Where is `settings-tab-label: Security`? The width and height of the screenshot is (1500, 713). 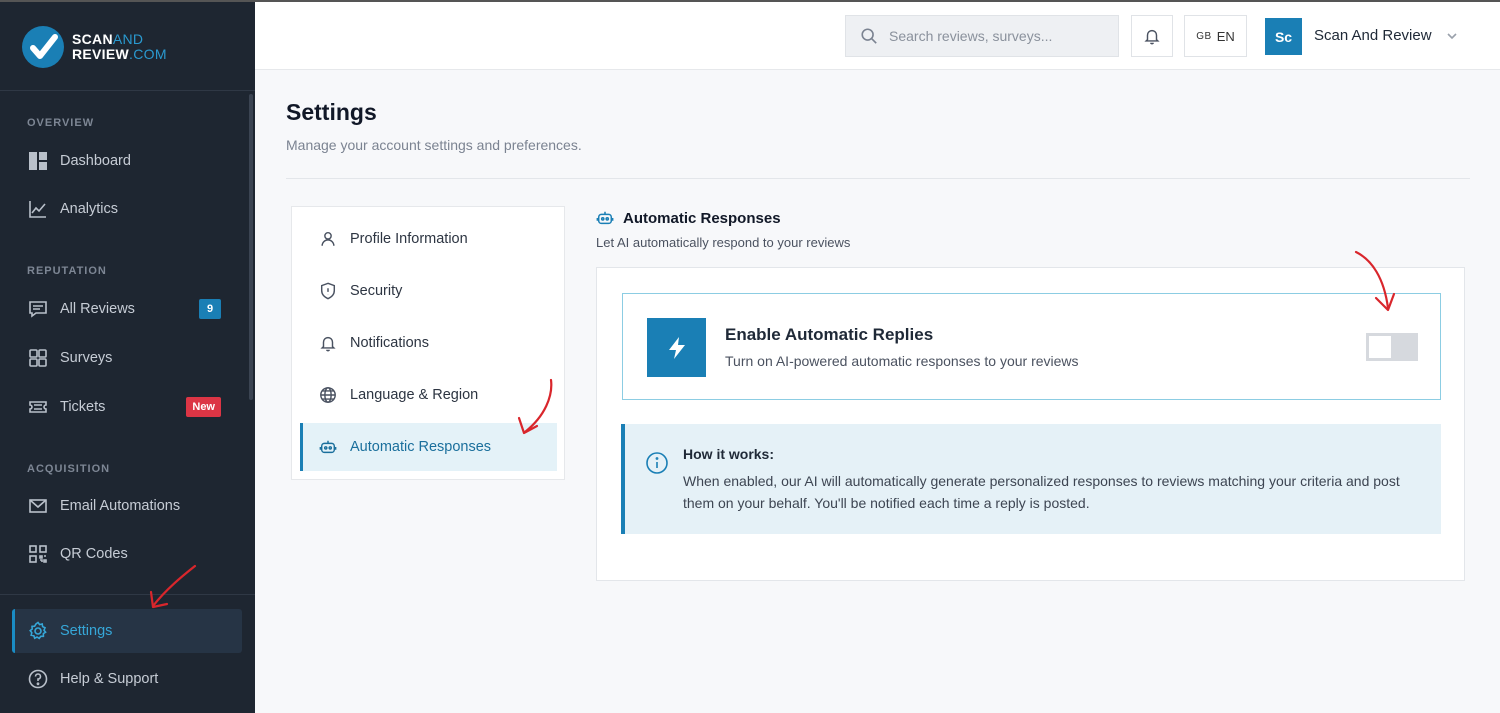
settings-tab-label: Security is located at coordinates (376, 291).